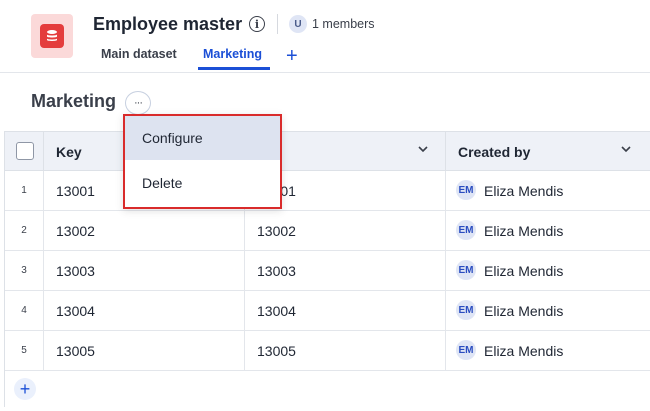 Image resolution: width=650 pixels, height=411 pixels. I want to click on row-number-cell: 3, so click(24, 270).